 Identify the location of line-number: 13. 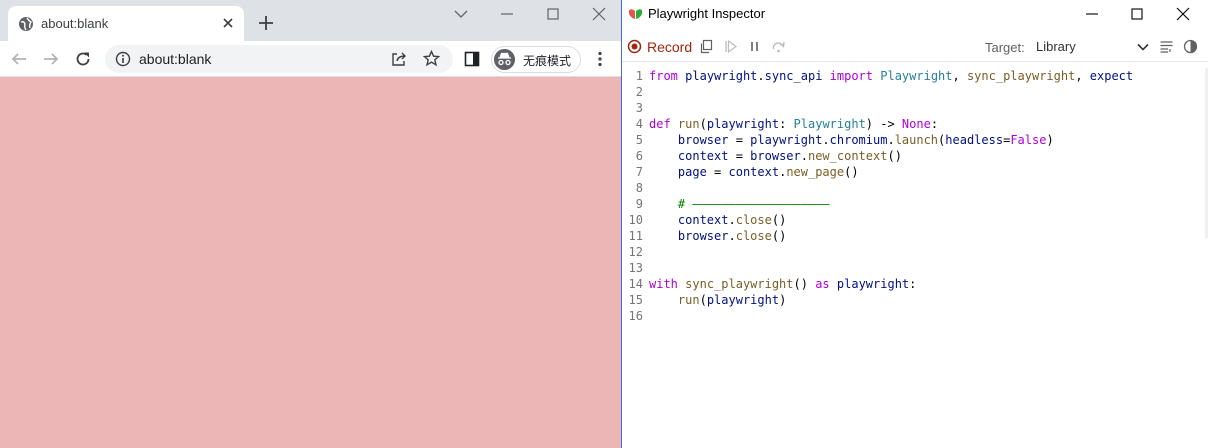
(635, 268).